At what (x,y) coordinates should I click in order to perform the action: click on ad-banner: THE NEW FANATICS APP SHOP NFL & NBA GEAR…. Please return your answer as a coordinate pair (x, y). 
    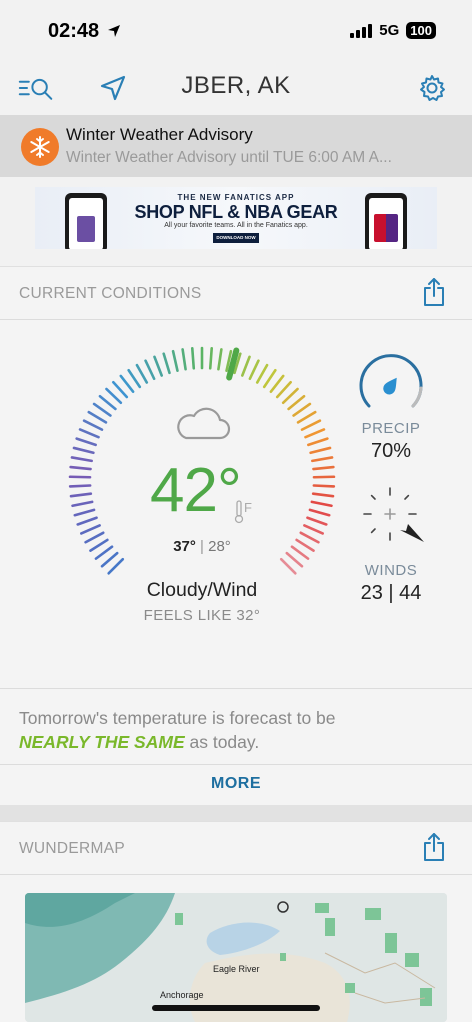
    Looking at the image, I should click on (236, 218).